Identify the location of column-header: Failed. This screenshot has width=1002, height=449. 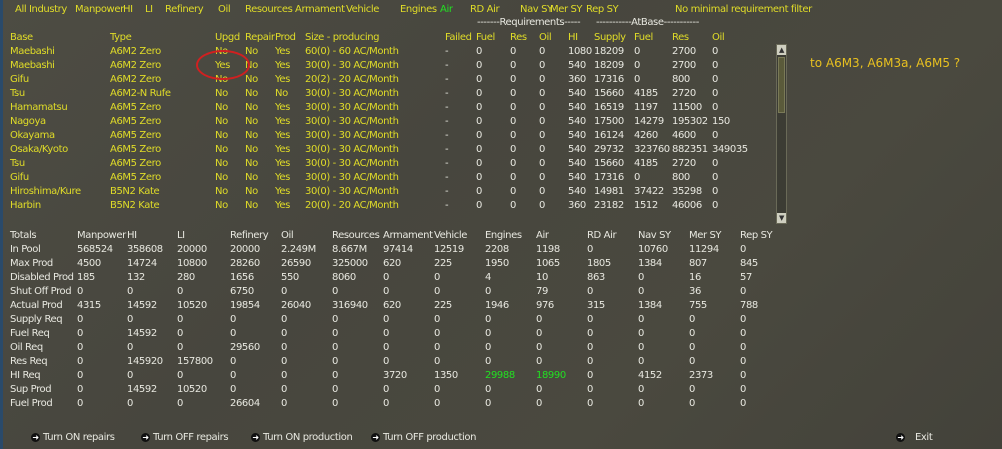
(458, 38).